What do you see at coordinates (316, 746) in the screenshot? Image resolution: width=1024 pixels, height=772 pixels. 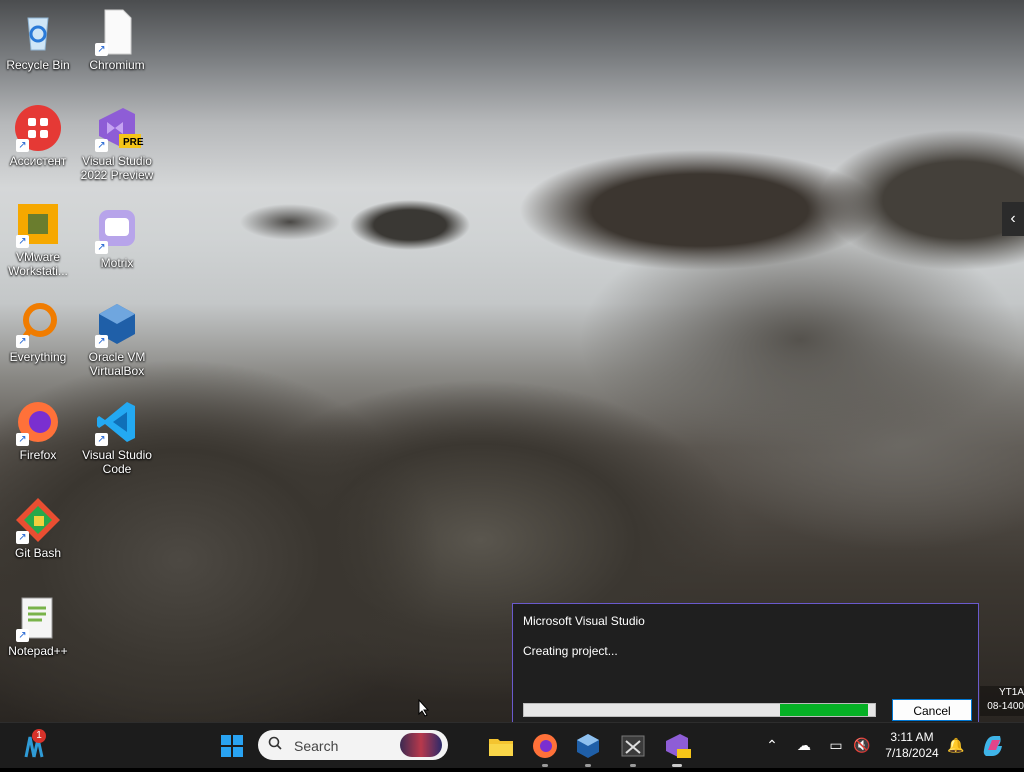 I see `search-placeholder: Search` at bounding box center [316, 746].